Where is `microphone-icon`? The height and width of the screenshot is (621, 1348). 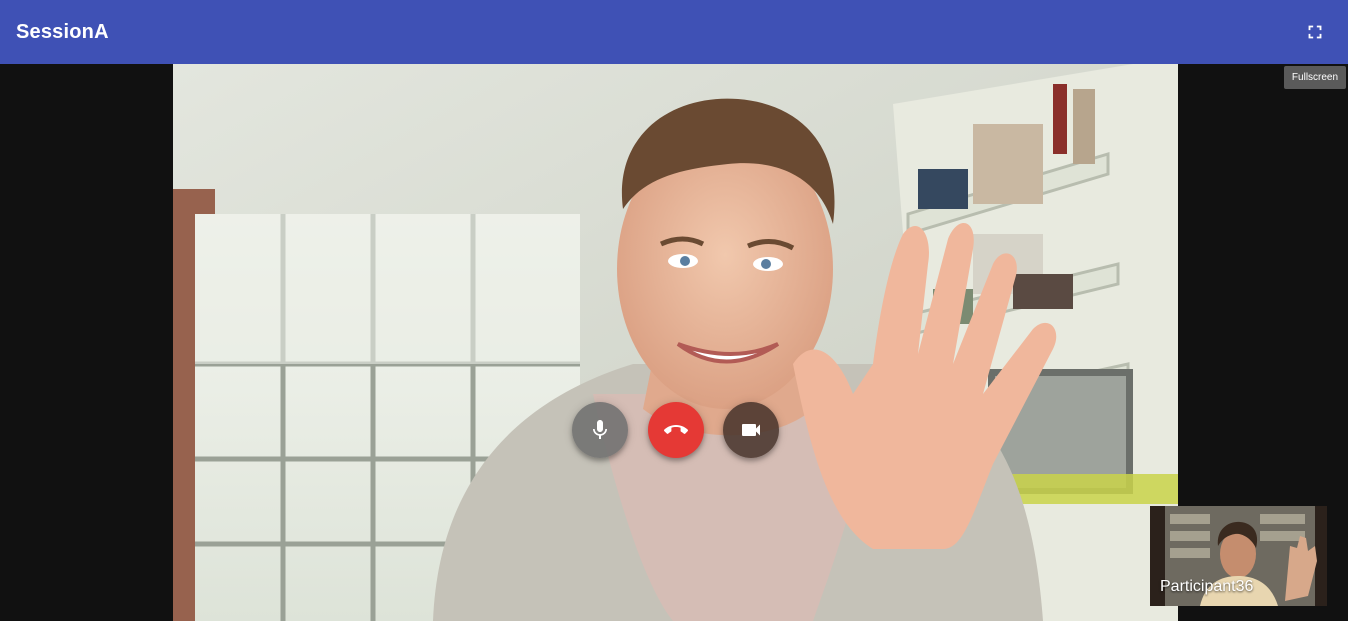
microphone-icon is located at coordinates (600, 429).